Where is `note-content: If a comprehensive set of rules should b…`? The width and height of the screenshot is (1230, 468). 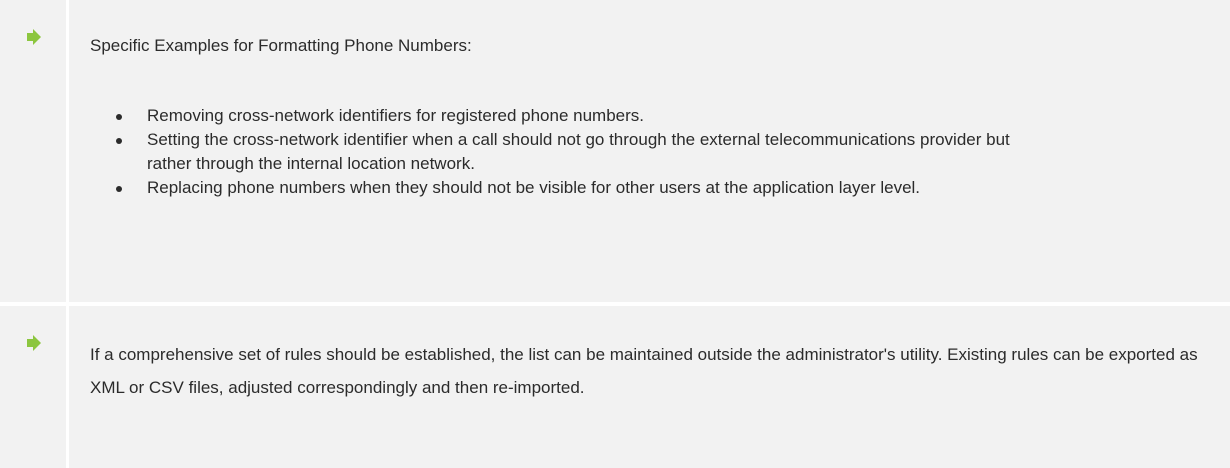
note-content: If a comprehensive set of rules should b… is located at coordinates (650, 371).